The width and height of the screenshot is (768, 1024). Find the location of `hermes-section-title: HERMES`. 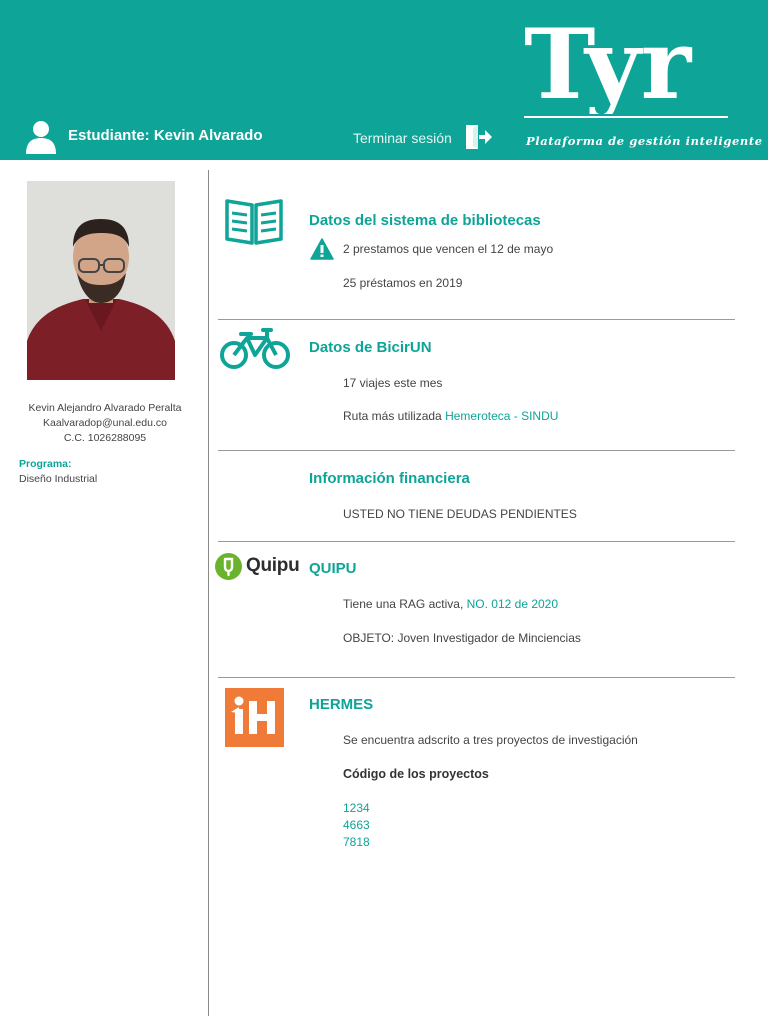

hermes-section-title: HERMES is located at coordinates (341, 704).